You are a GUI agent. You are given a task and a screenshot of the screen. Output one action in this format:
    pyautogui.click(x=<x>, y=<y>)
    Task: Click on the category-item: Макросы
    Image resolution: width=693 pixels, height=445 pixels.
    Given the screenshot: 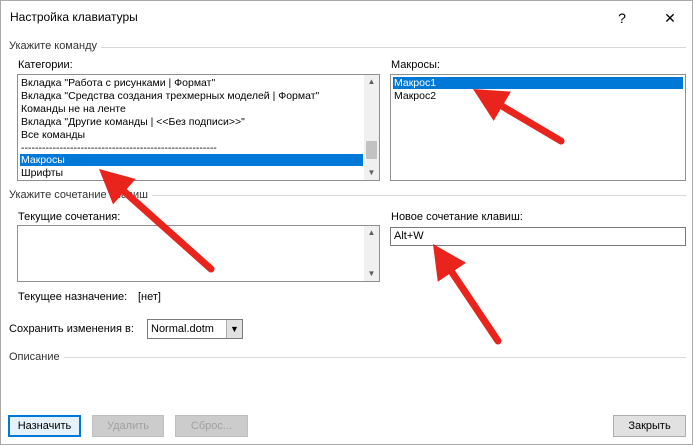 What is the action you would take?
    pyautogui.click(x=191, y=160)
    